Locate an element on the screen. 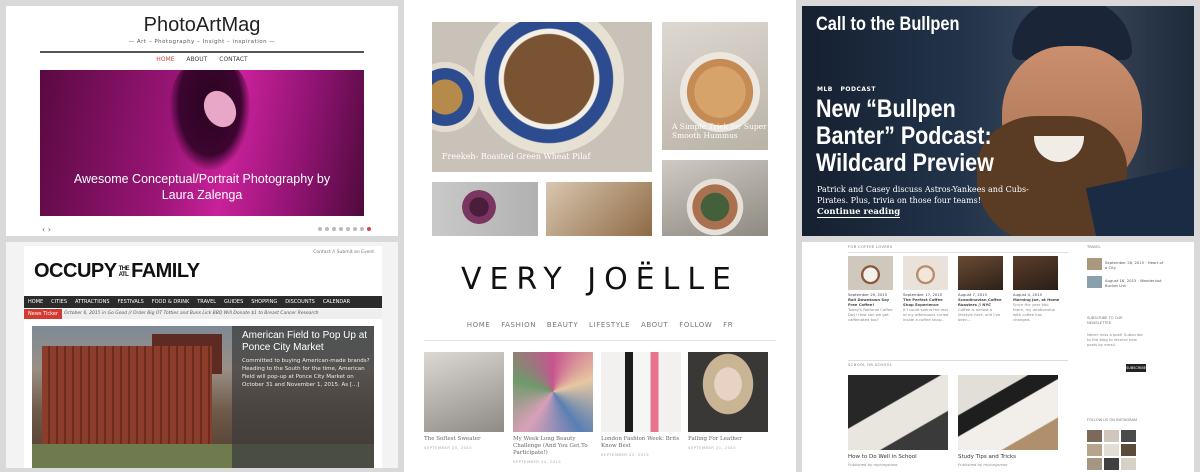 The width and height of the screenshot is (1200, 472). nav-food-drink: FOOD & DRINK is located at coordinates (171, 302).